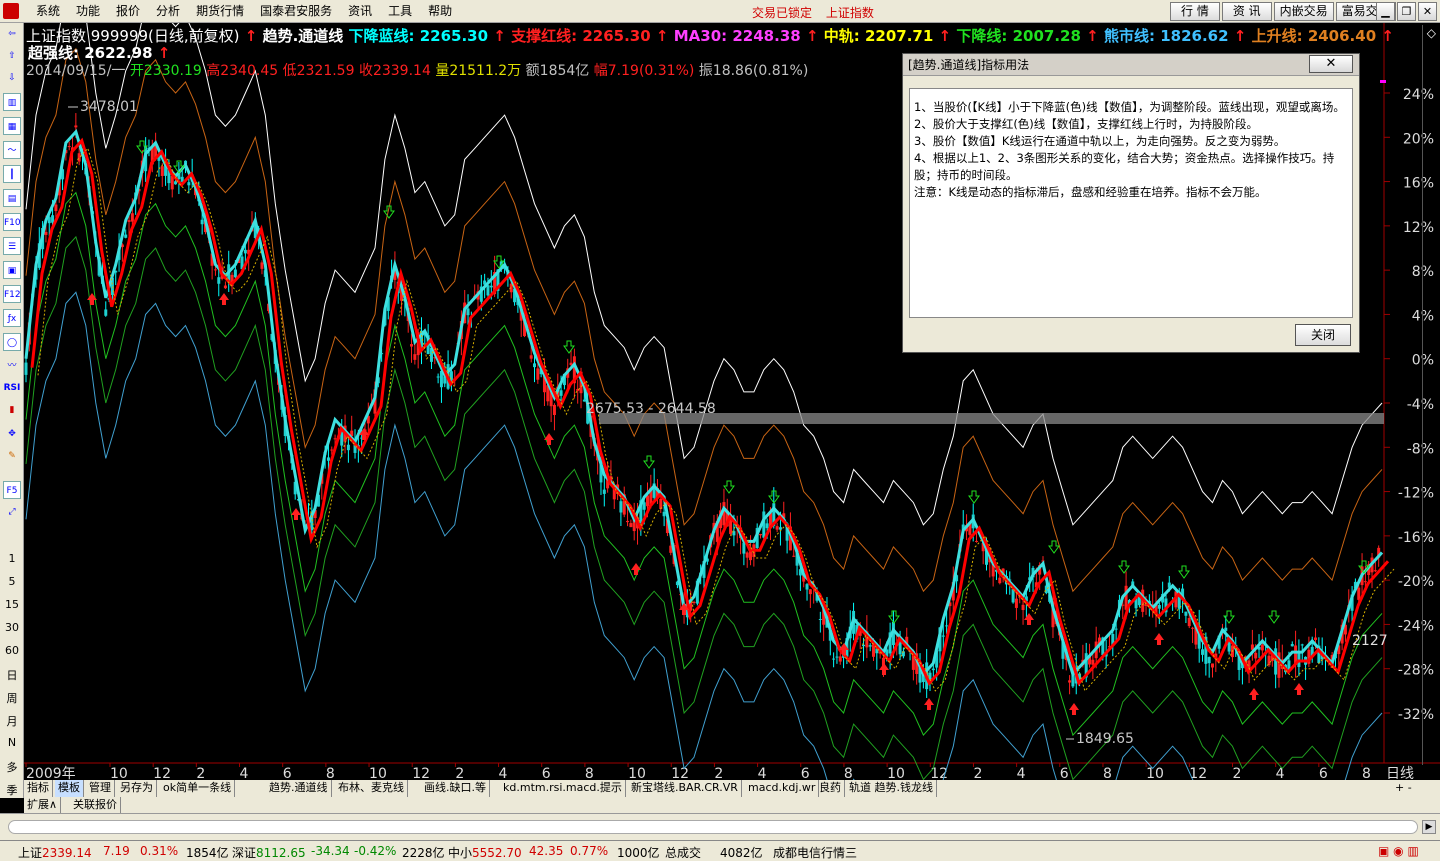 The height and width of the screenshot is (861, 1440). What do you see at coordinates (1429, 827) in the screenshot?
I see `scroll-right-icon: ▶` at bounding box center [1429, 827].